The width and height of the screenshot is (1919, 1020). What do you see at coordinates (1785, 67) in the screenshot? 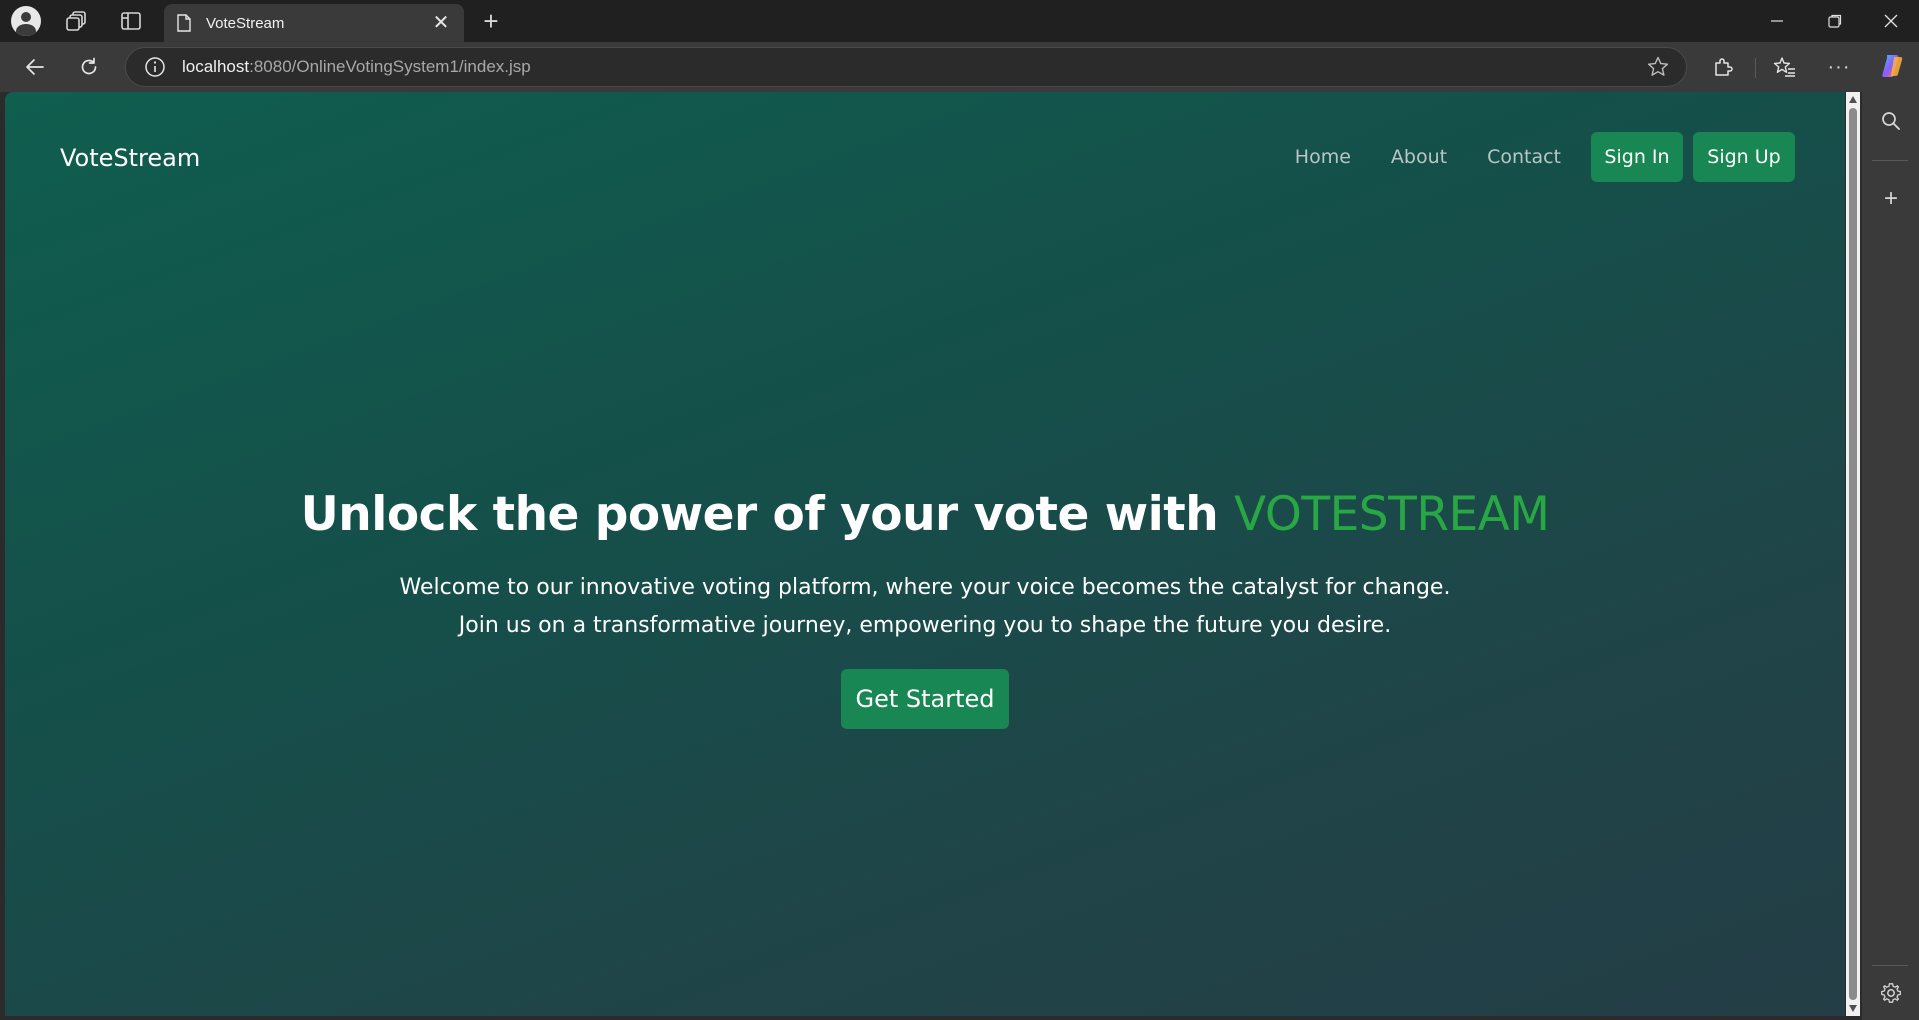
I see `favorites-icon` at bounding box center [1785, 67].